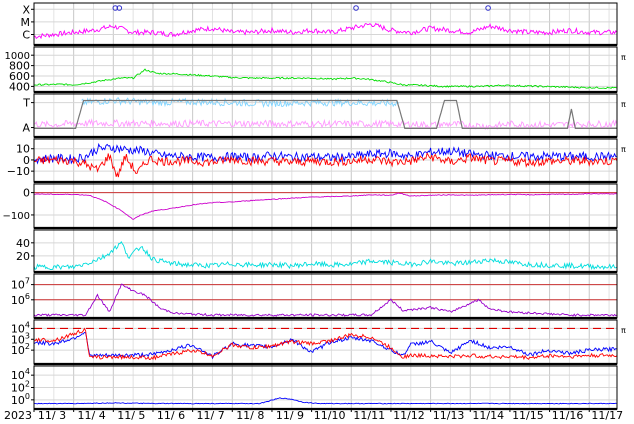 This screenshot has height=424, width=634. What do you see at coordinates (18, 171) in the screenshot?
I see `y-tick-label: −10` at bounding box center [18, 171].